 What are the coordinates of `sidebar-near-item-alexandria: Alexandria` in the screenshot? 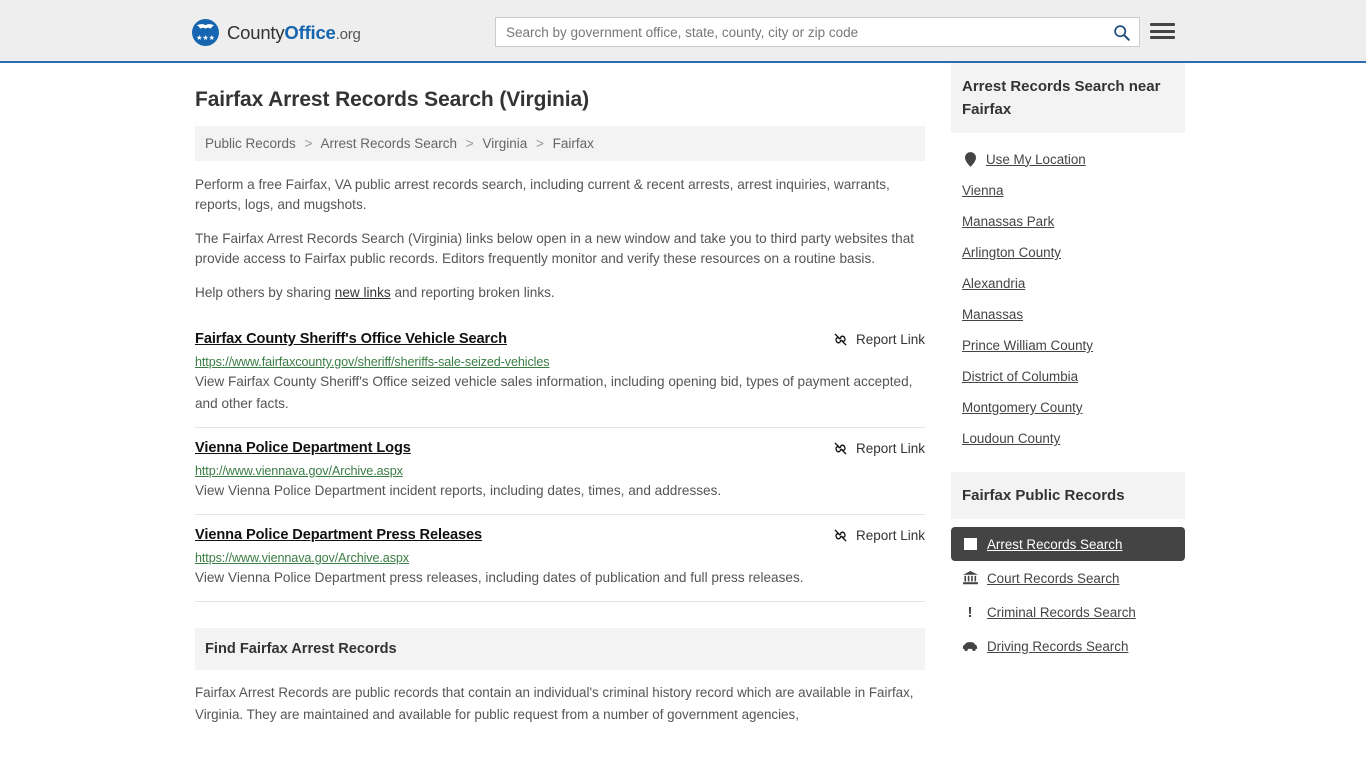 It's located at (1068, 283).